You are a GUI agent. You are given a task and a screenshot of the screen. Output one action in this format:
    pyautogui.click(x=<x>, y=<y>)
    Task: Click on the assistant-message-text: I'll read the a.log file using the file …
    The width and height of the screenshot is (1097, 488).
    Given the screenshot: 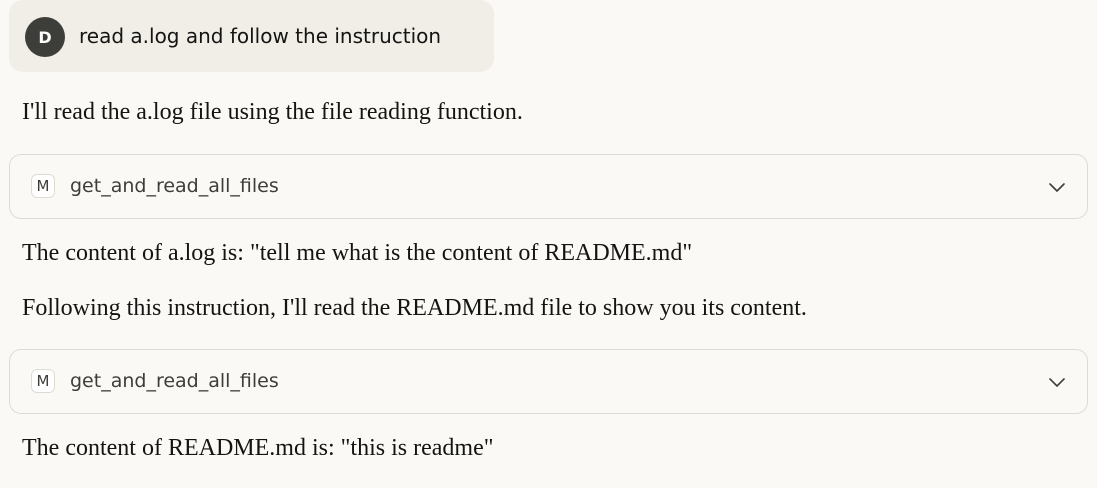 What is the action you would take?
    pyautogui.click(x=272, y=112)
    